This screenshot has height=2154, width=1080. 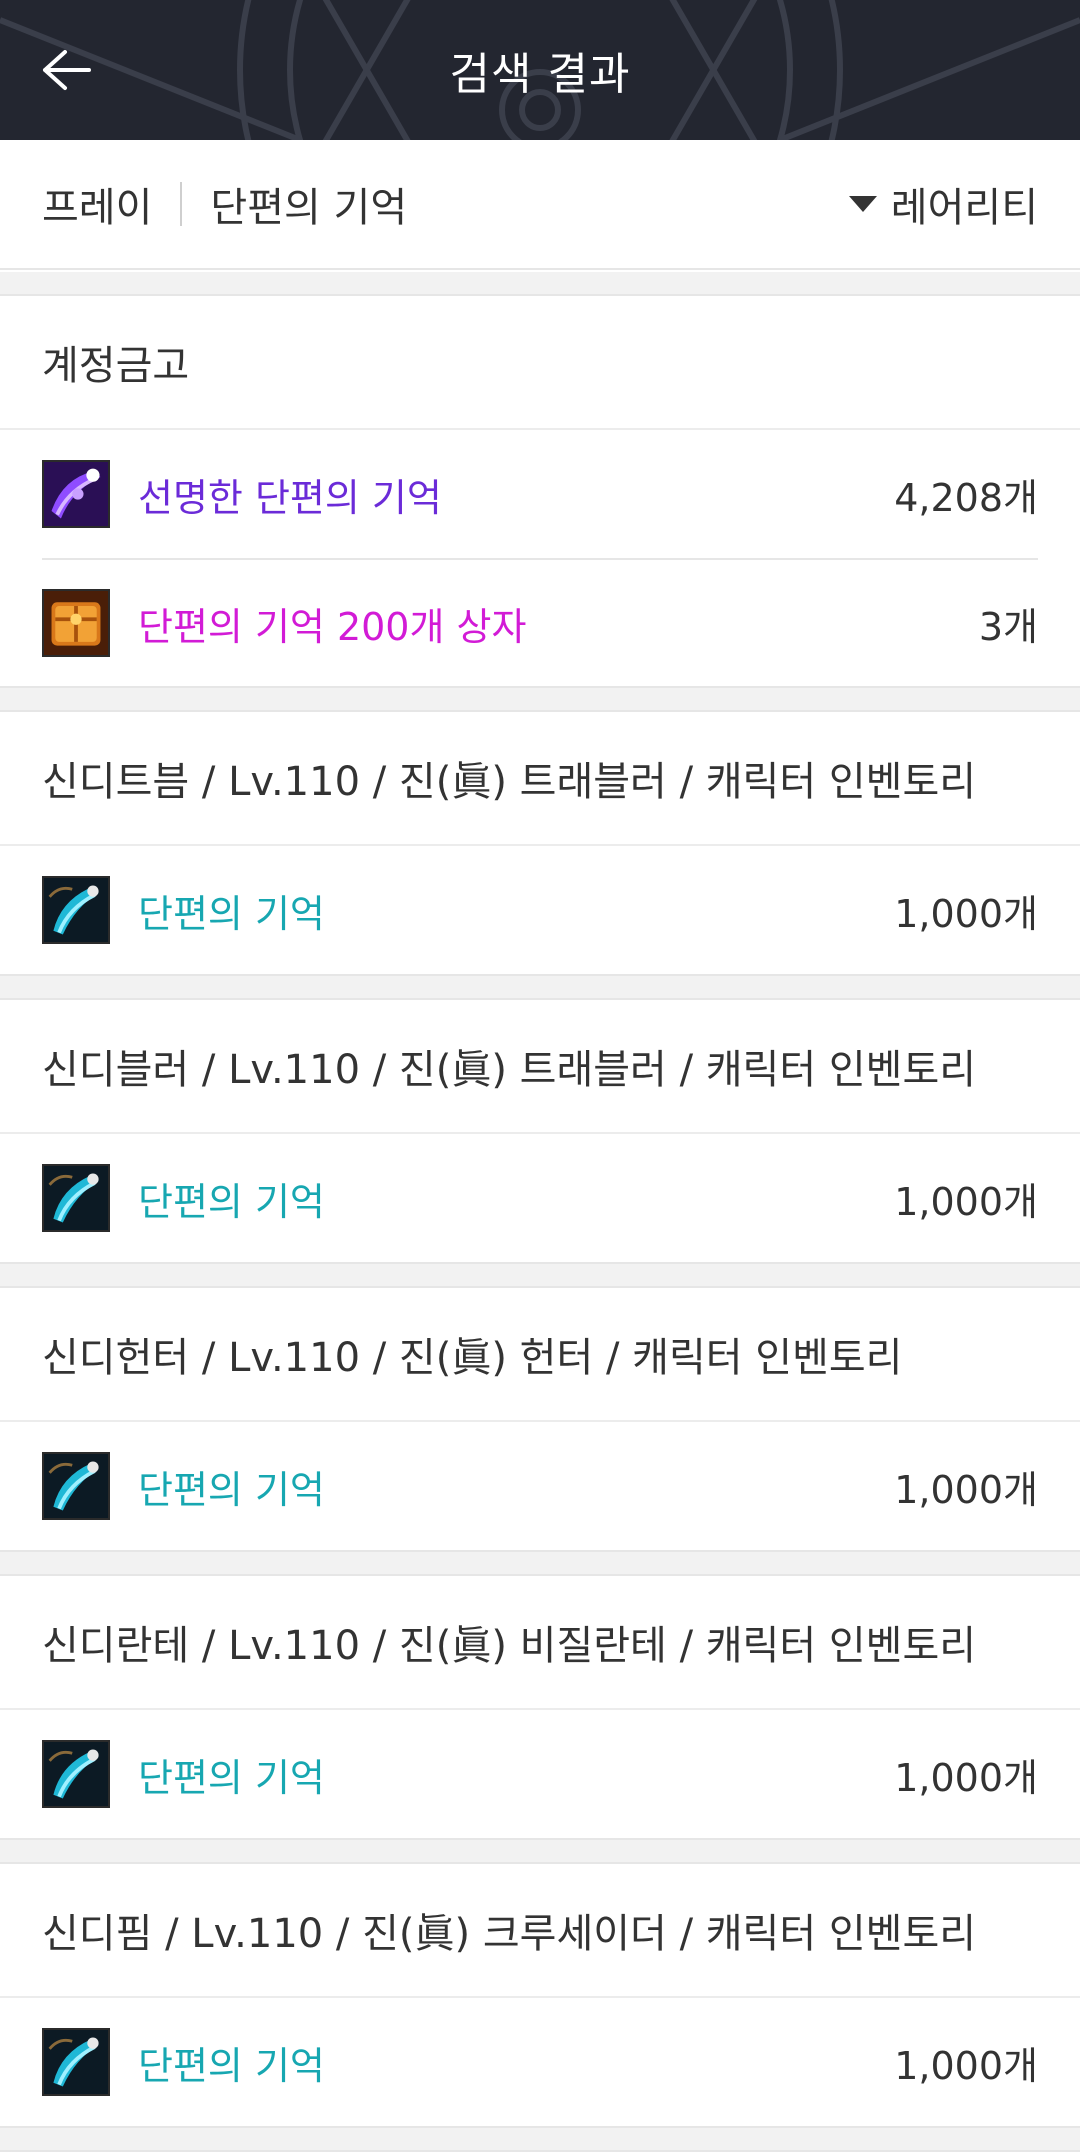 I want to click on search-keyword: 단편의 기억, so click(x=309, y=208).